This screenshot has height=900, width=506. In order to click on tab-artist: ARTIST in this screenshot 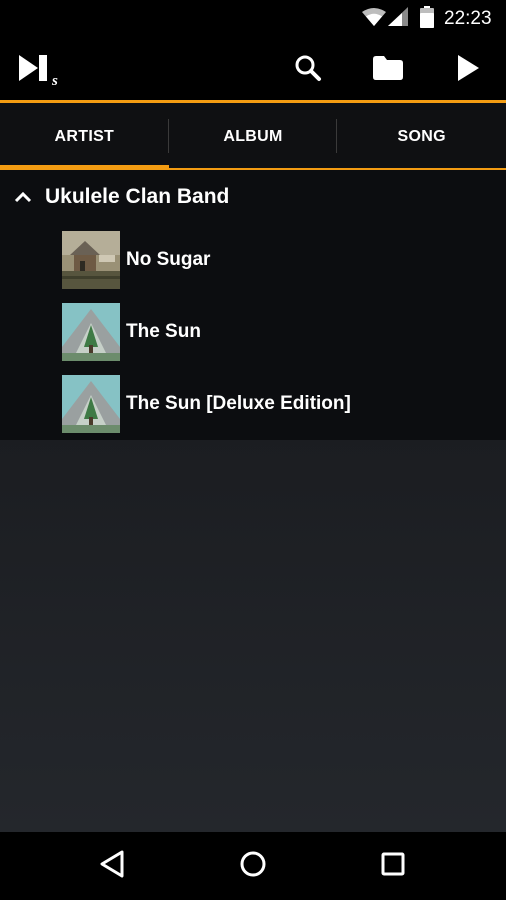, I will do `click(84, 136)`.